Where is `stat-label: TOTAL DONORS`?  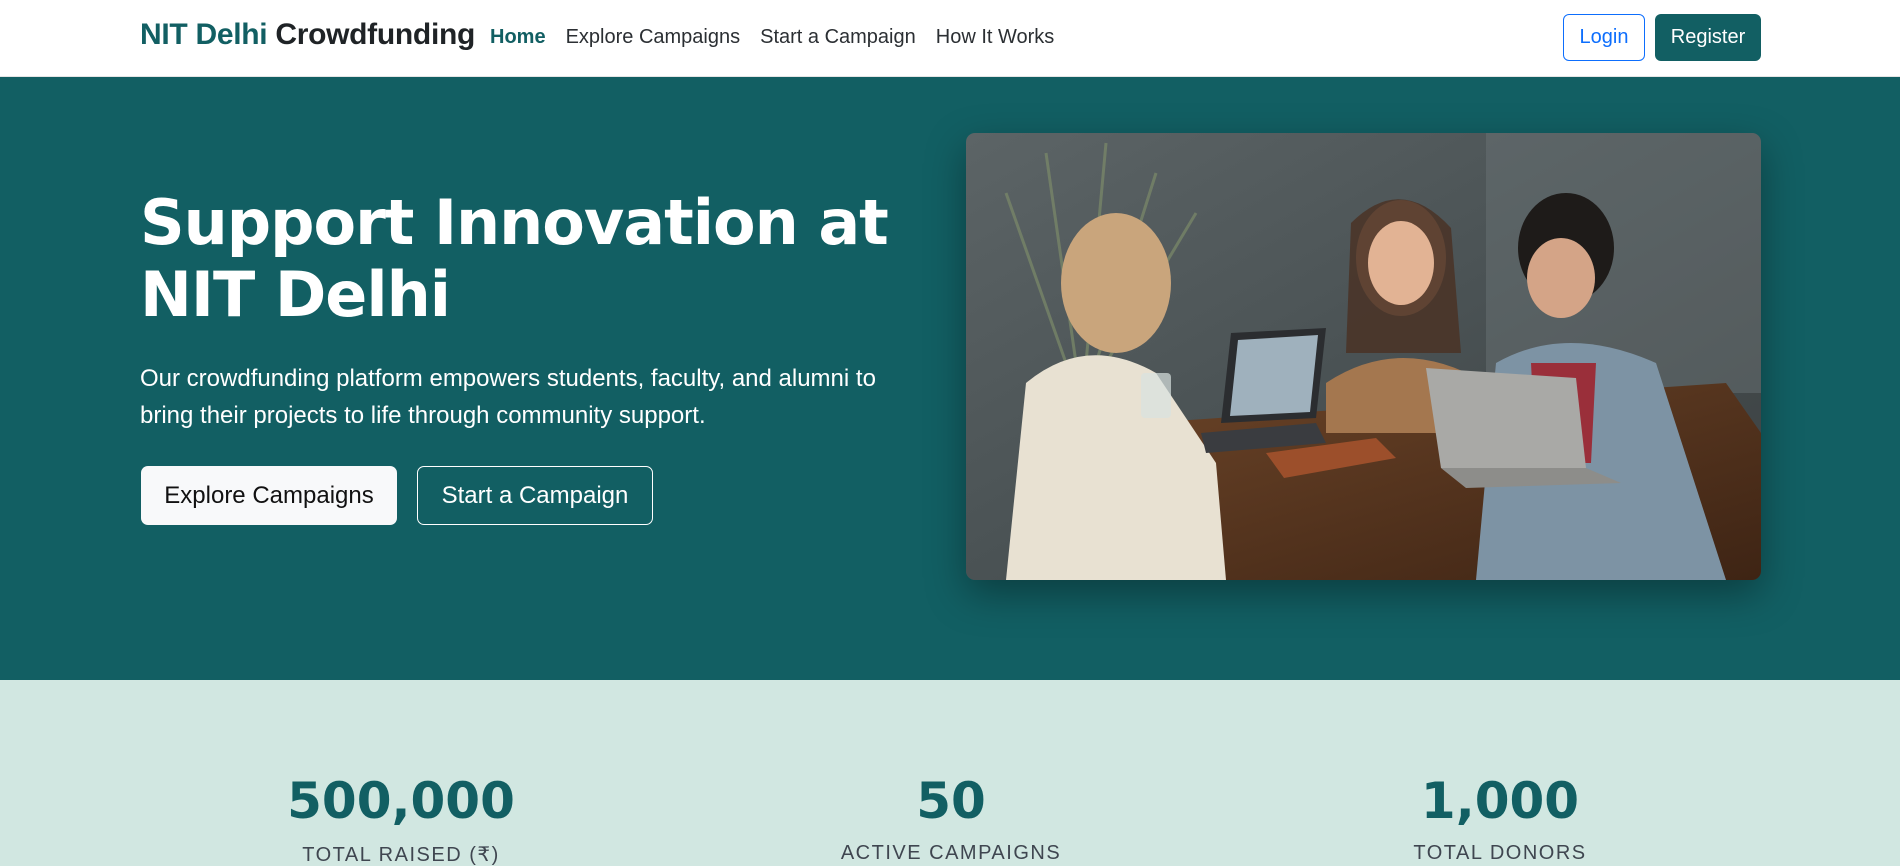 stat-label: TOTAL DONORS is located at coordinates (1500, 853).